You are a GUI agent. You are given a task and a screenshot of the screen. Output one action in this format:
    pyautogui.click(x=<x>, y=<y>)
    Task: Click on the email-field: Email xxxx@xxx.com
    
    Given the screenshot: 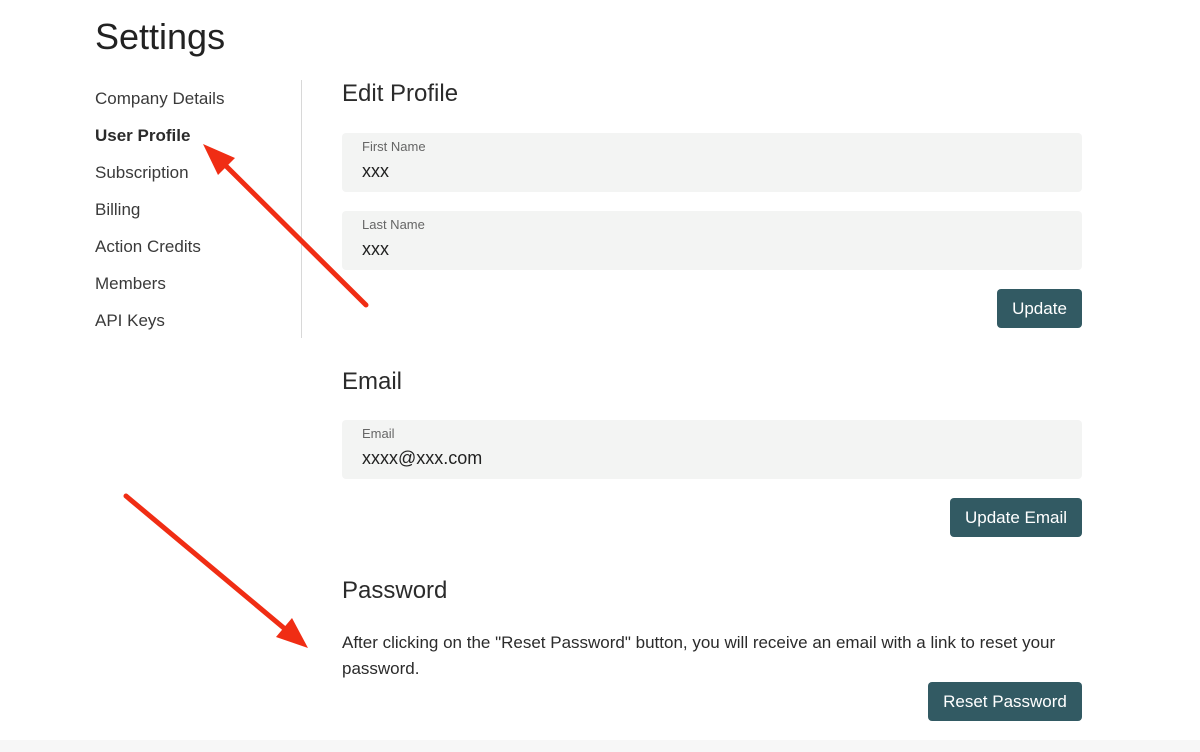 What is the action you would take?
    pyautogui.click(x=712, y=449)
    